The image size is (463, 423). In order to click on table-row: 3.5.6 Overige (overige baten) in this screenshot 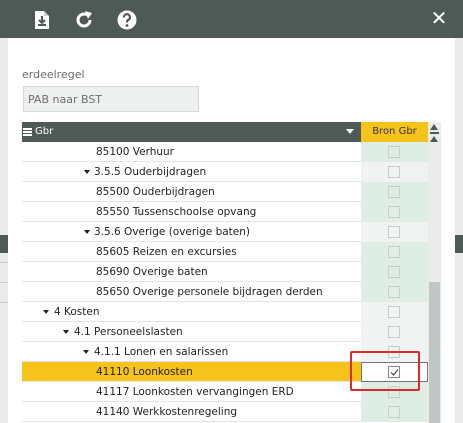, I will do `click(227, 232)`.